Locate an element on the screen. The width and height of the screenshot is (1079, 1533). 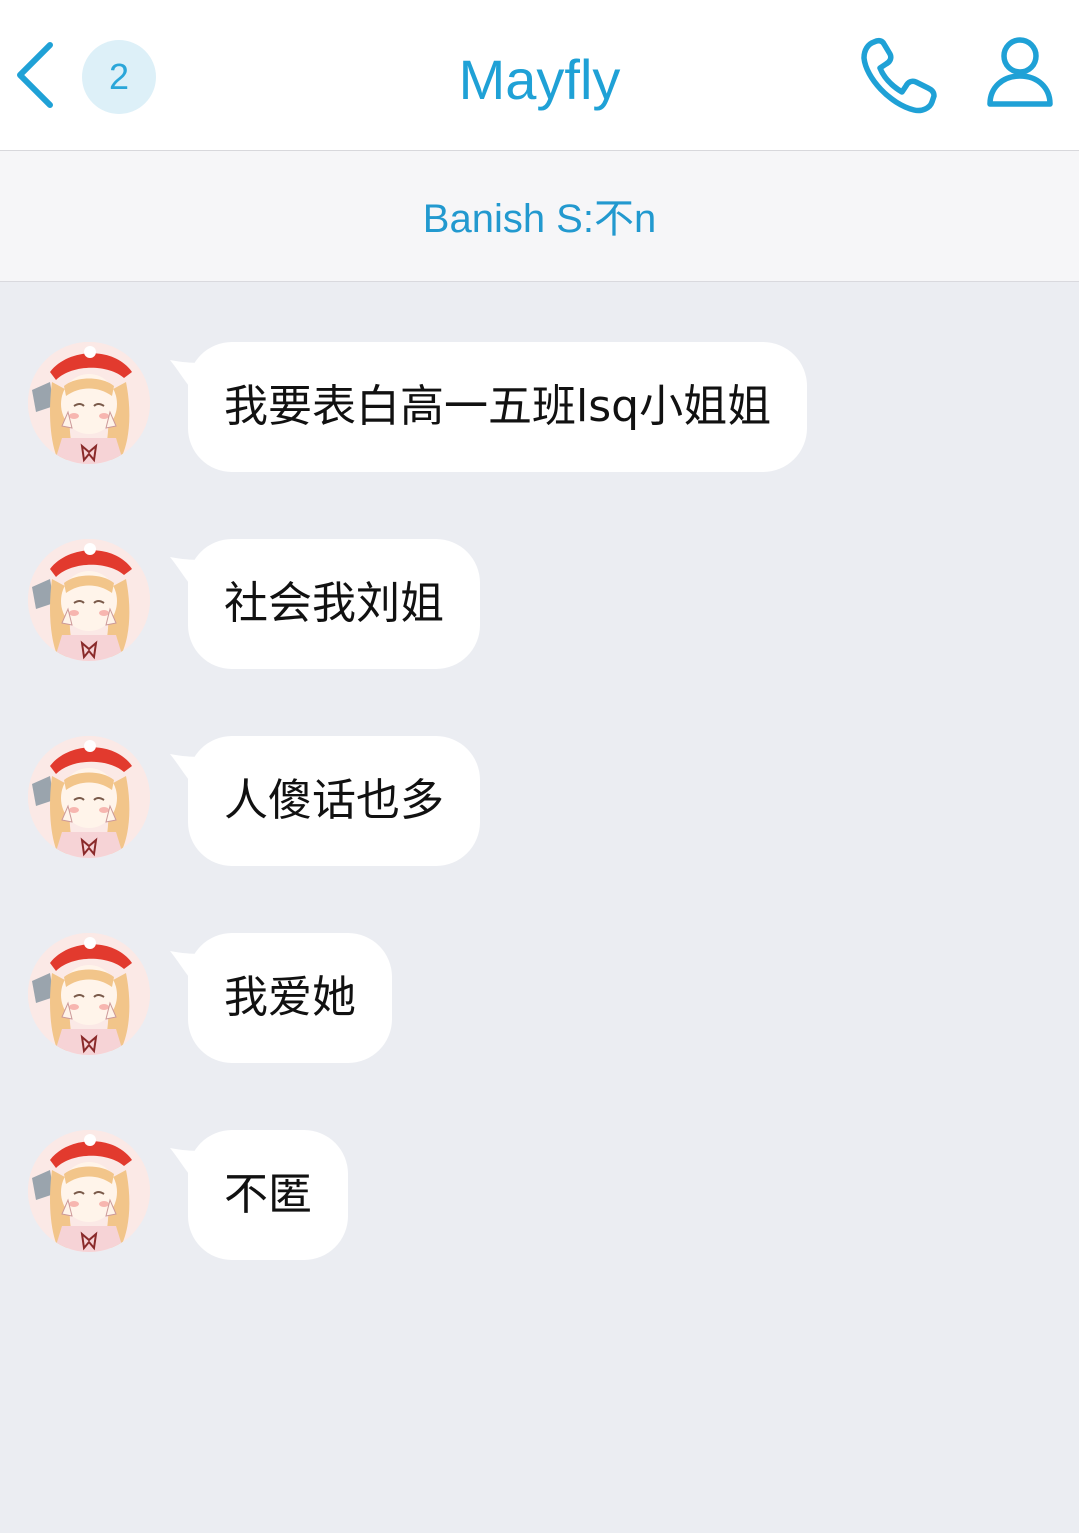
chevron-left-icon is located at coordinates (35, 75).